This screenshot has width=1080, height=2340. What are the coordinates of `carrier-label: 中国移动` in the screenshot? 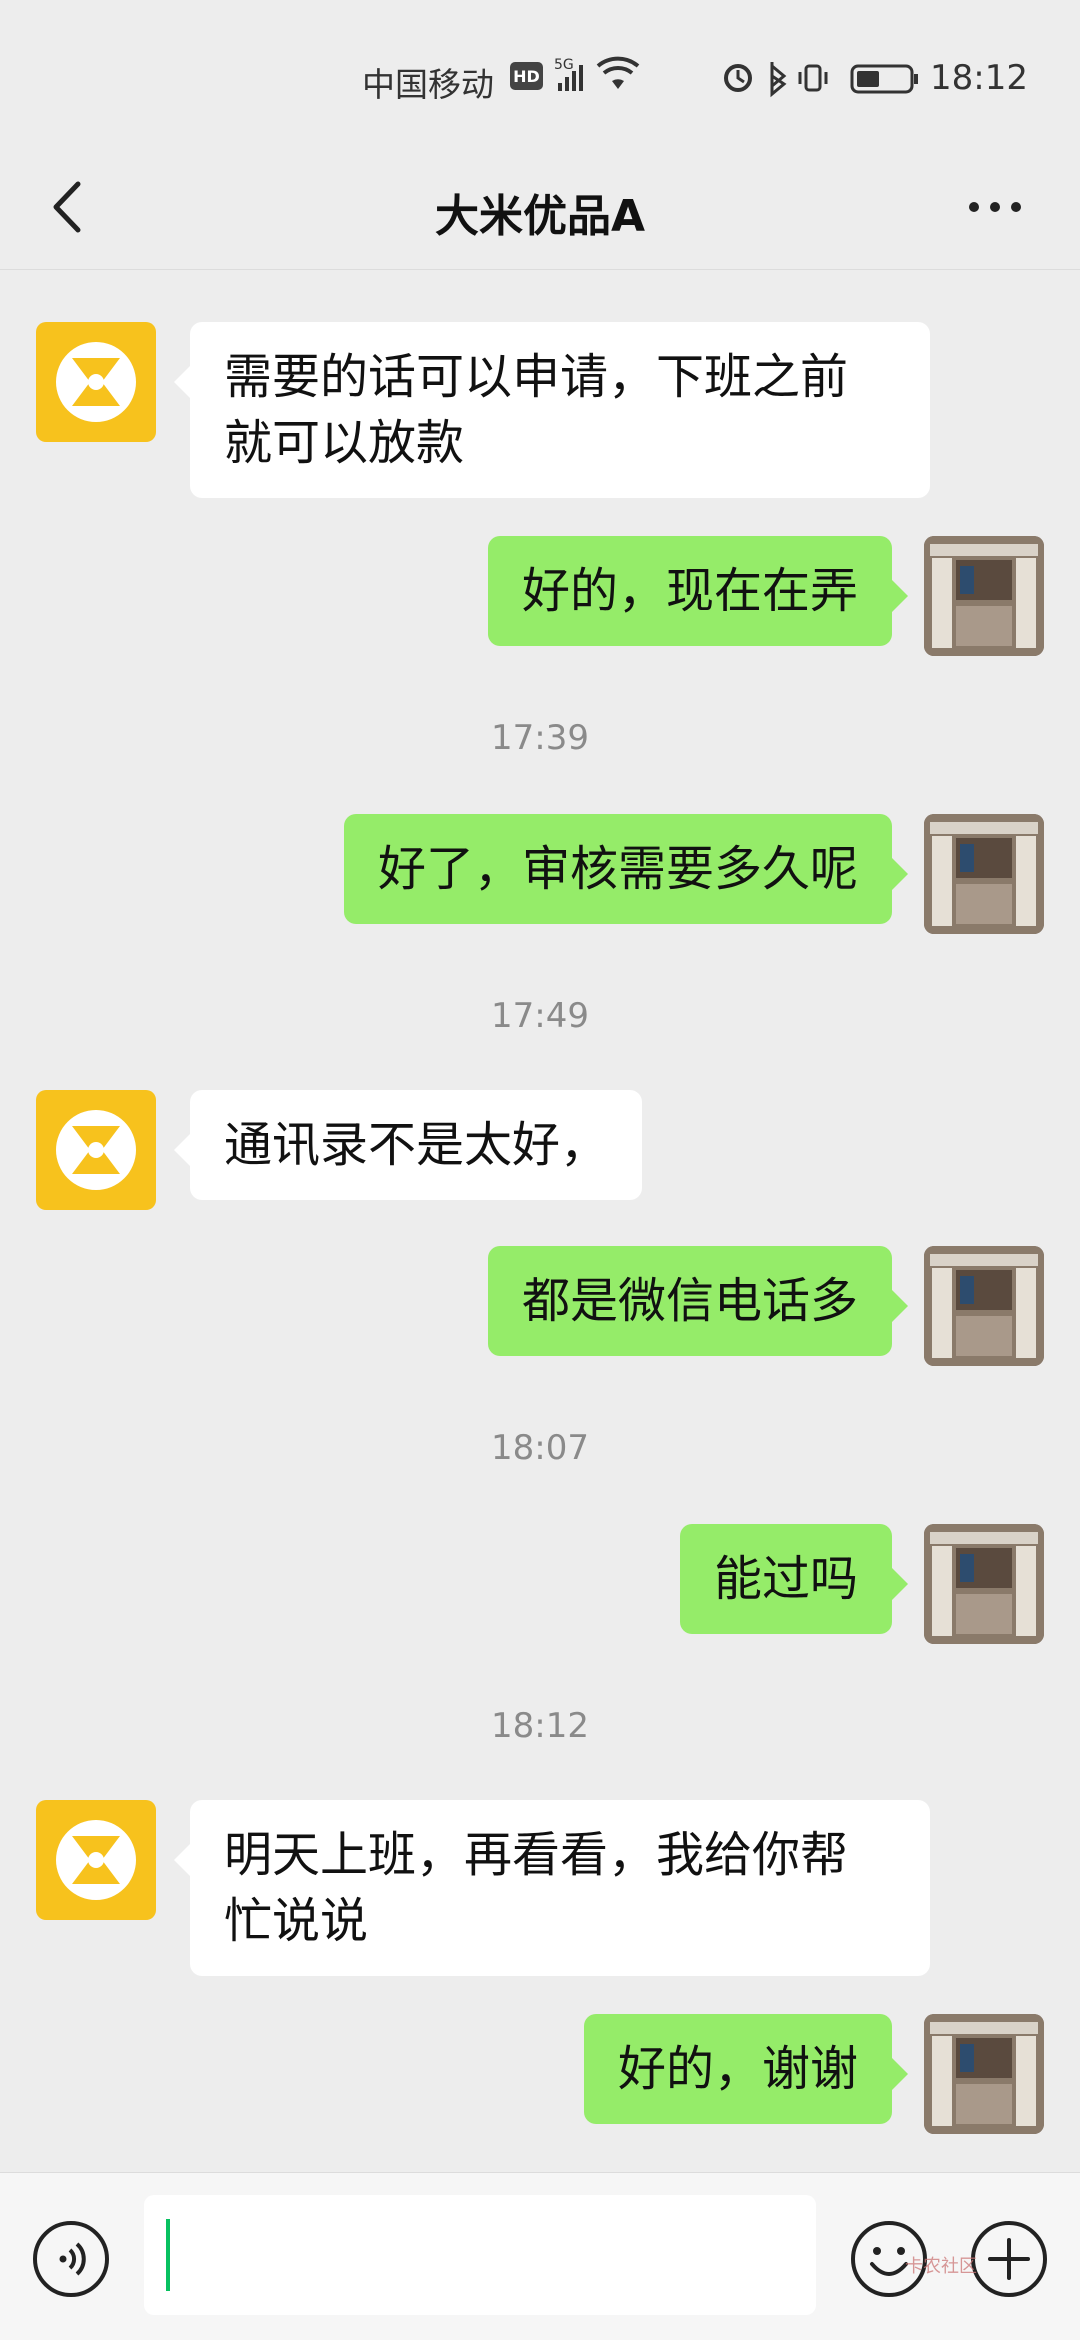 It's located at (428, 84).